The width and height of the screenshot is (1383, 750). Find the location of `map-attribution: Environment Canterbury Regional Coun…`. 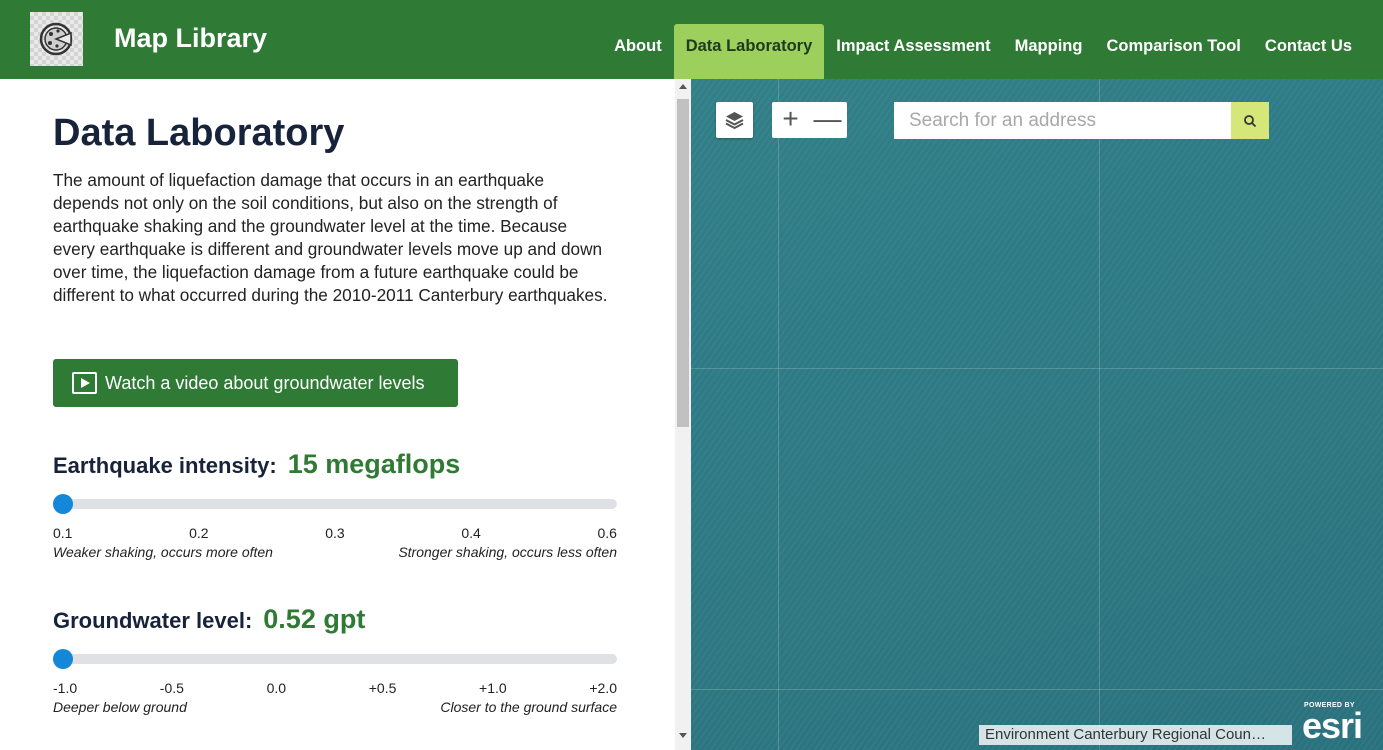

map-attribution: Environment Canterbury Regional Coun… is located at coordinates (1135, 735).